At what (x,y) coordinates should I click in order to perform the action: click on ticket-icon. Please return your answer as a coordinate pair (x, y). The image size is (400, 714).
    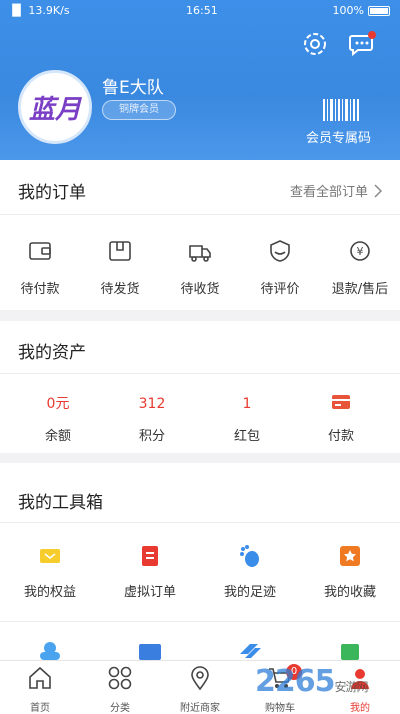
    Looking at the image, I should click on (150, 651).